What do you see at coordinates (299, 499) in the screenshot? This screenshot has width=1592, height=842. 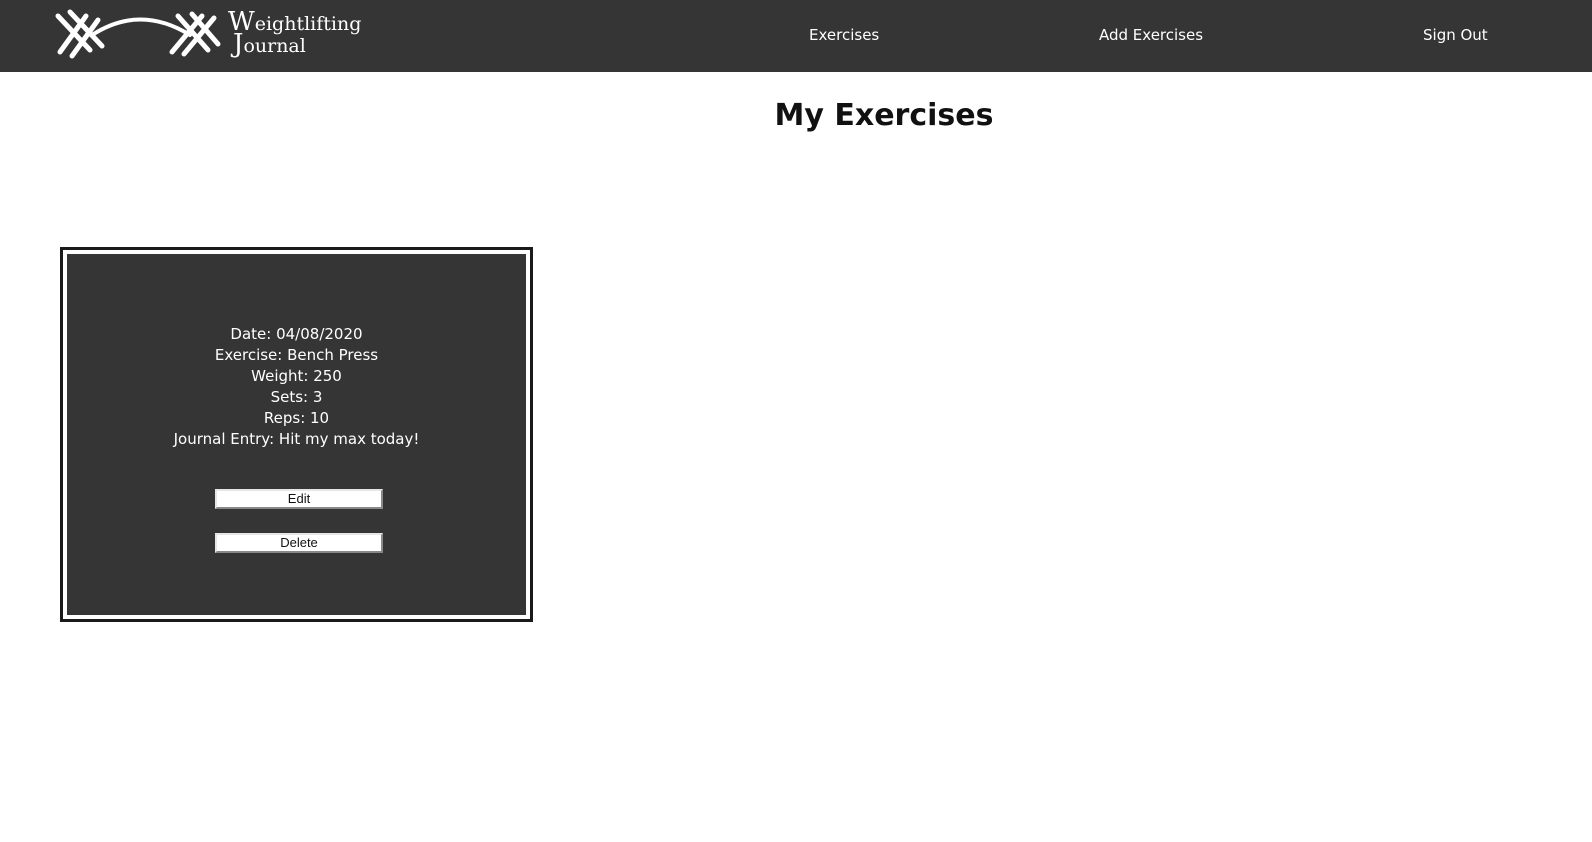 I see `edit-button: Edit` at bounding box center [299, 499].